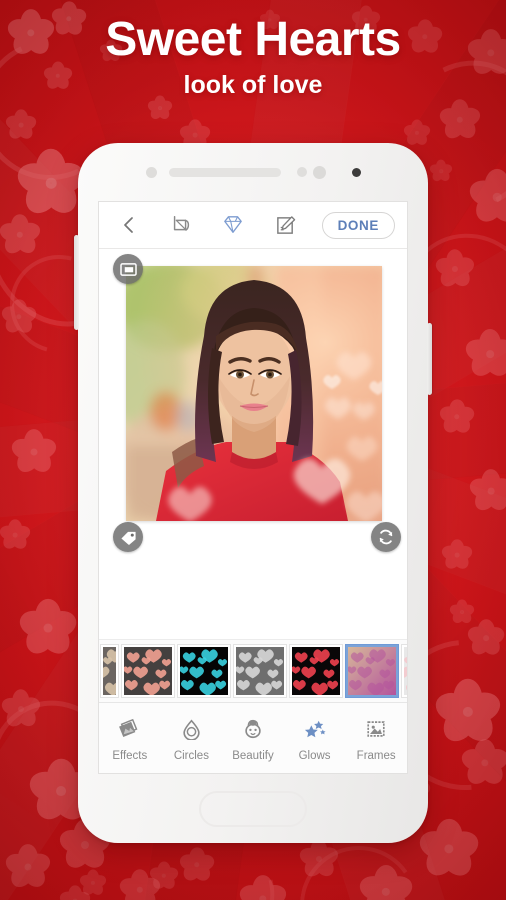 The height and width of the screenshot is (900, 506). I want to click on thumb-partial-left, so click(109, 671).